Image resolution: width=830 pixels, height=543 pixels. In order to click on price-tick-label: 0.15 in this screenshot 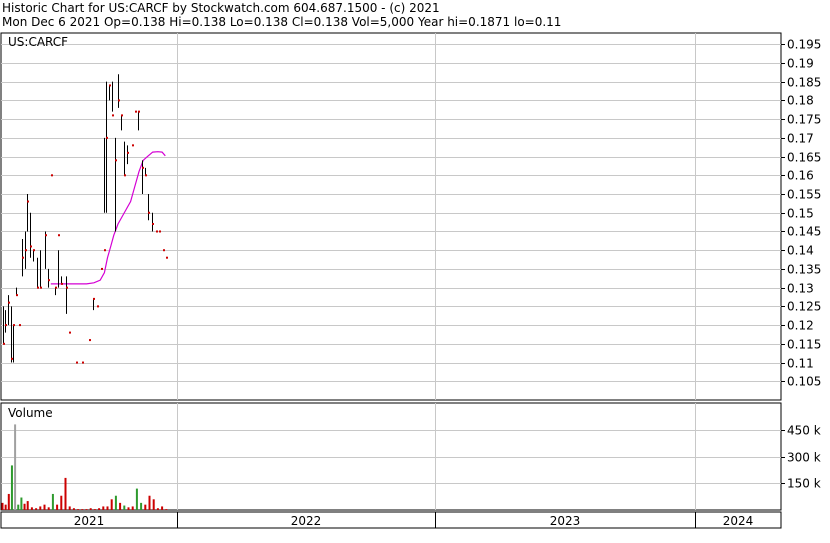, I will do `click(800, 214)`.